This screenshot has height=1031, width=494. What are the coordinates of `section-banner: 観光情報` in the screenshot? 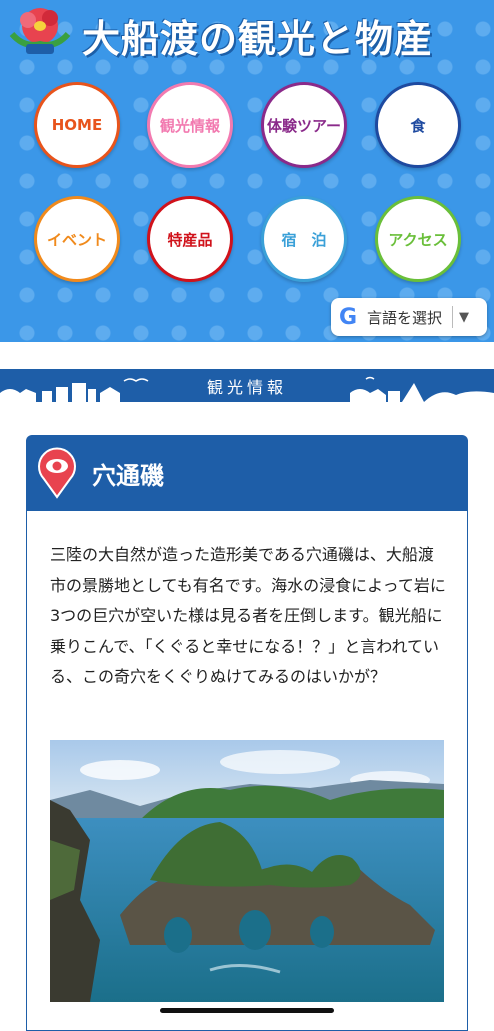 It's located at (247, 385).